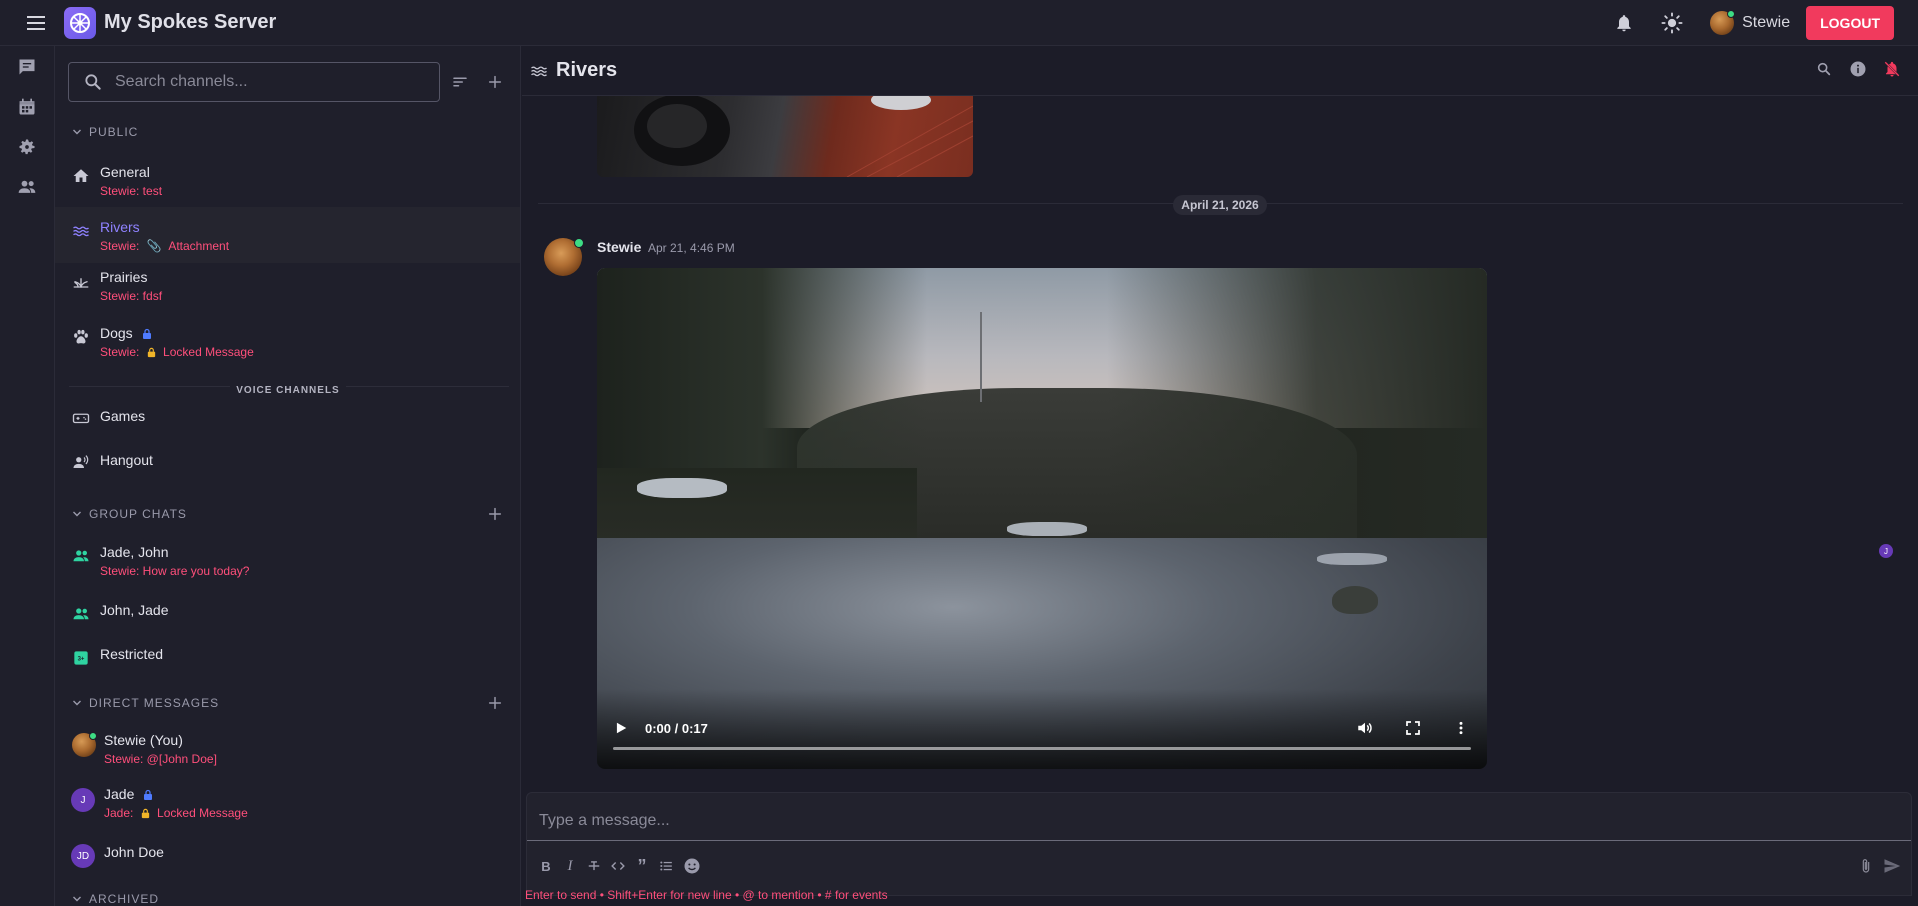  What do you see at coordinates (1042, 748) in the screenshot?
I see `video-progress-bar` at bounding box center [1042, 748].